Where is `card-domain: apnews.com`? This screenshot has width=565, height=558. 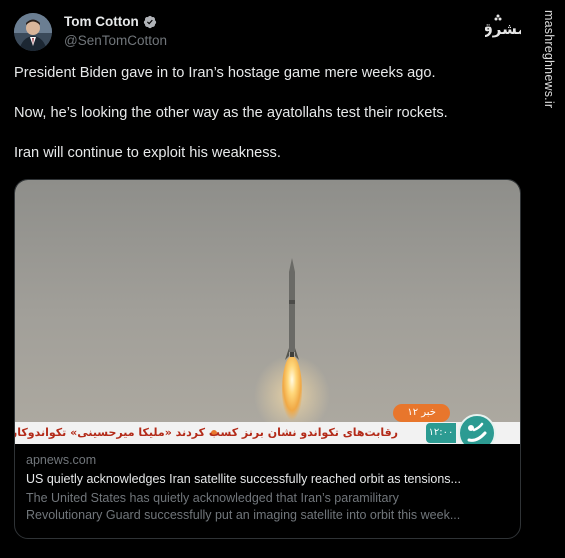
card-domain: apnews.com is located at coordinates (61, 460).